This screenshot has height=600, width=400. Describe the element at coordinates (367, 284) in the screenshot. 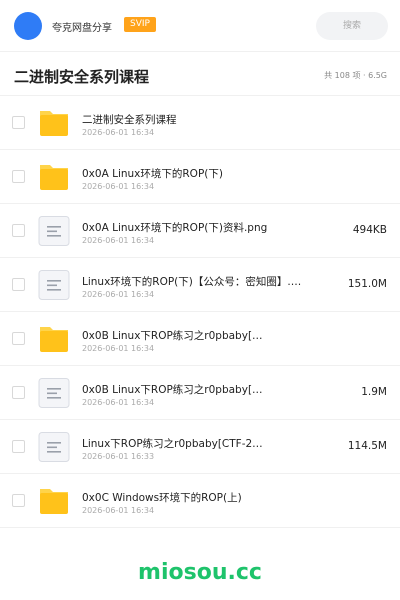

I see `item-size: 151.0M` at that location.